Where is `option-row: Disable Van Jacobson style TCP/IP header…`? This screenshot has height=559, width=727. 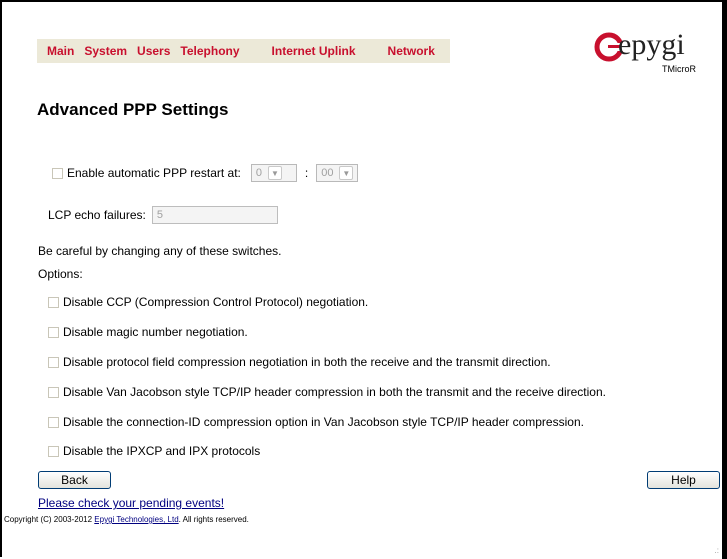 option-row: Disable Van Jacobson style TCP/IP header… is located at coordinates (327, 392).